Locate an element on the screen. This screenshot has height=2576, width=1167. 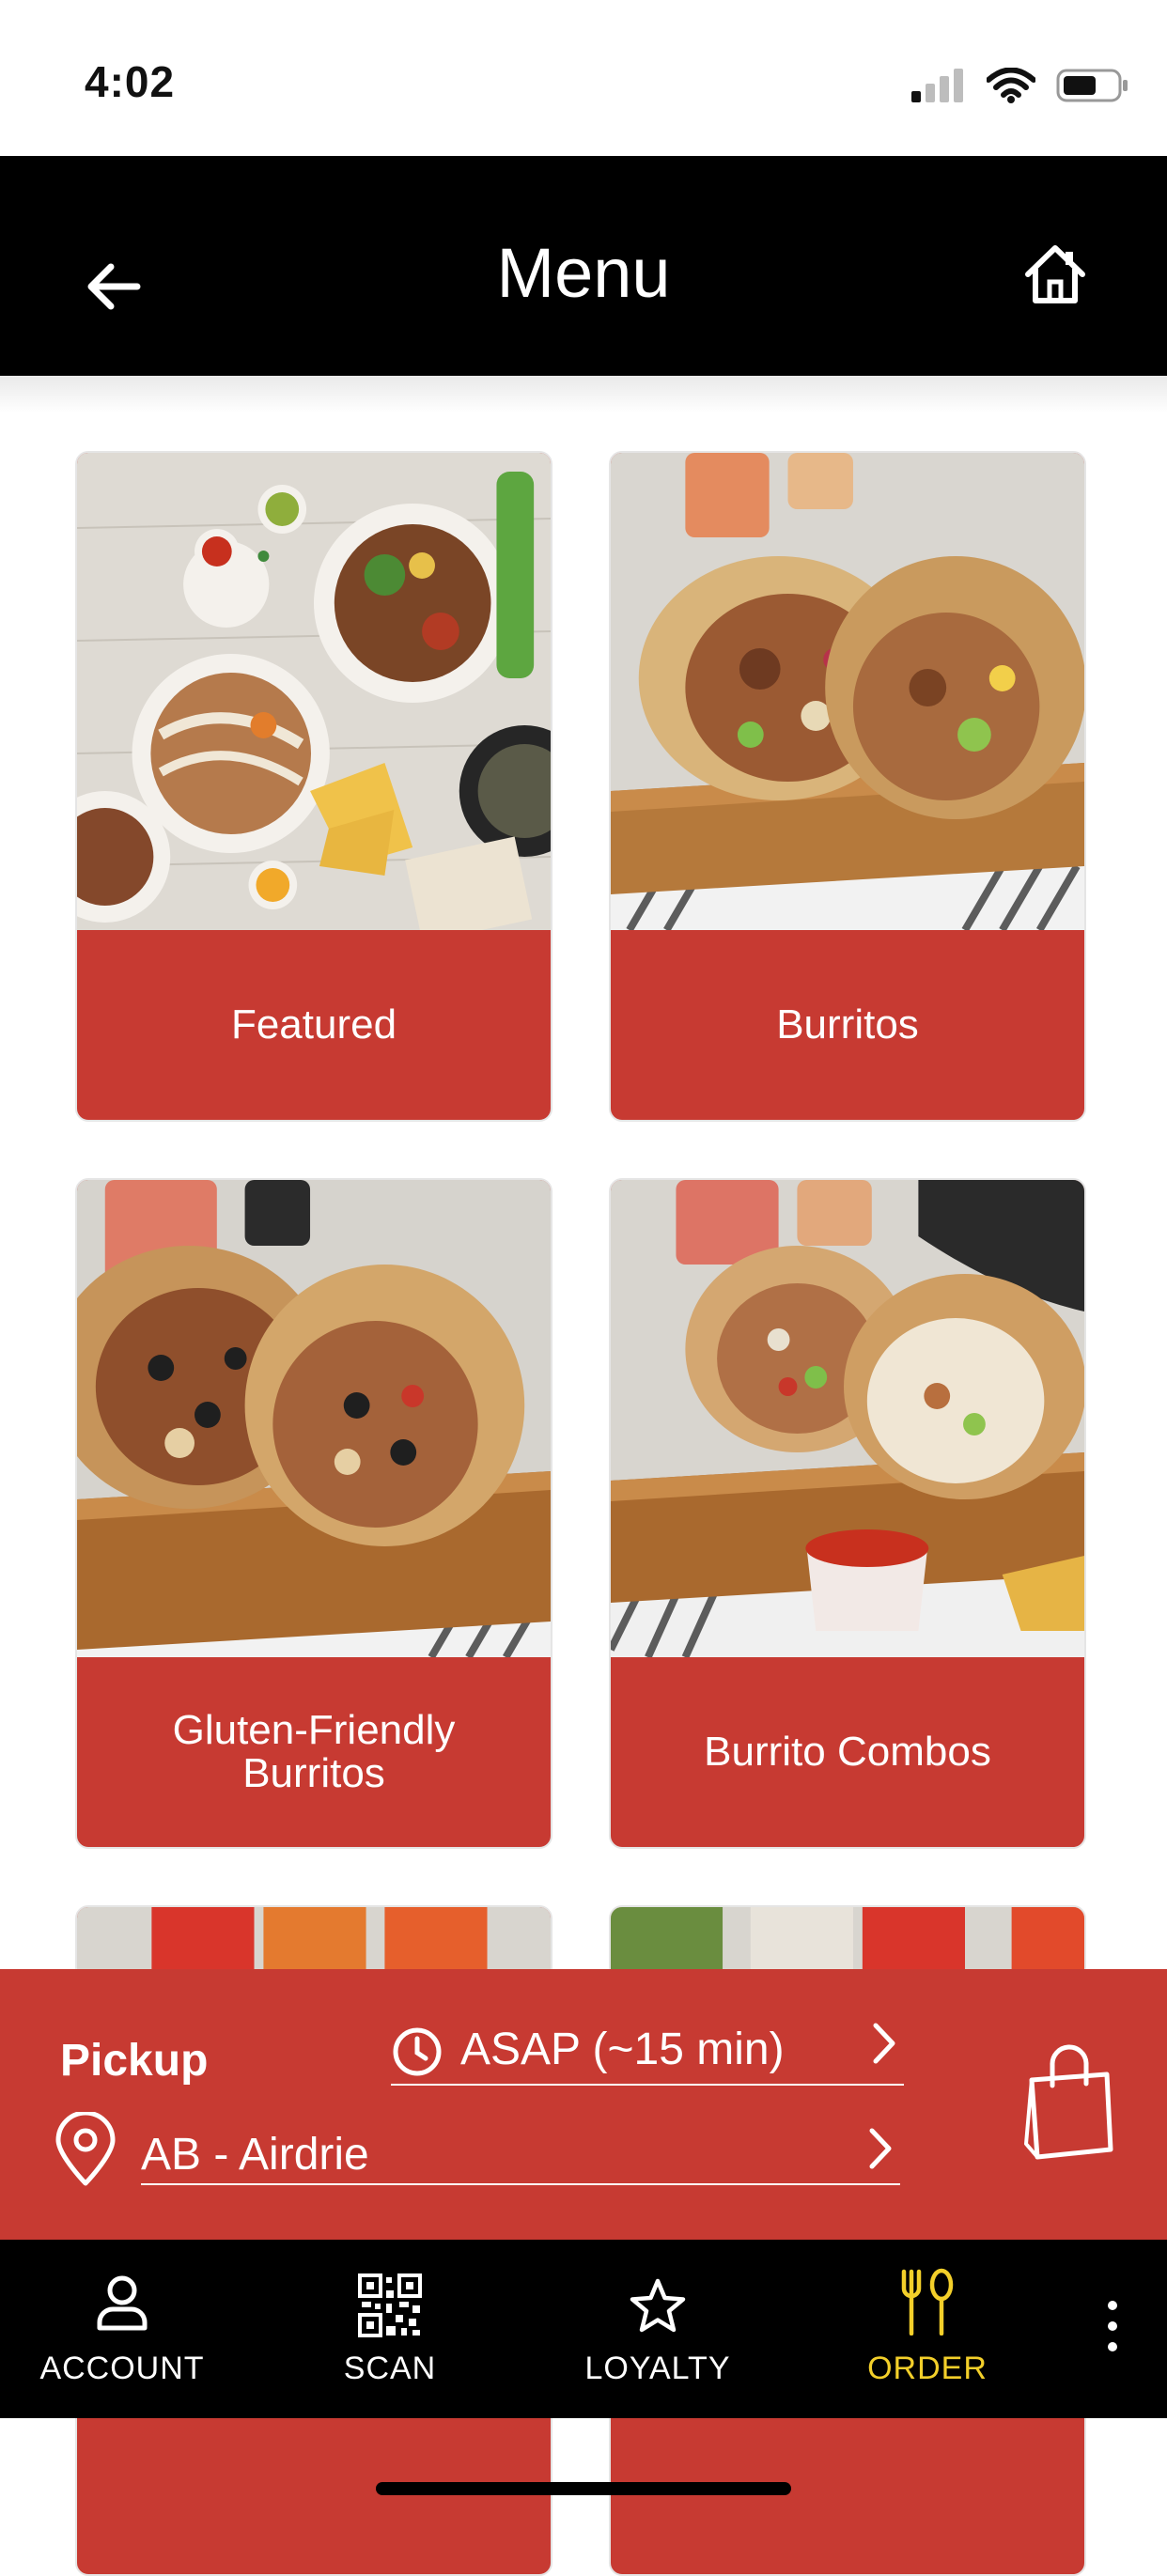
pickup-time-selector: ASAP (~15 min) is located at coordinates (647, 2050).